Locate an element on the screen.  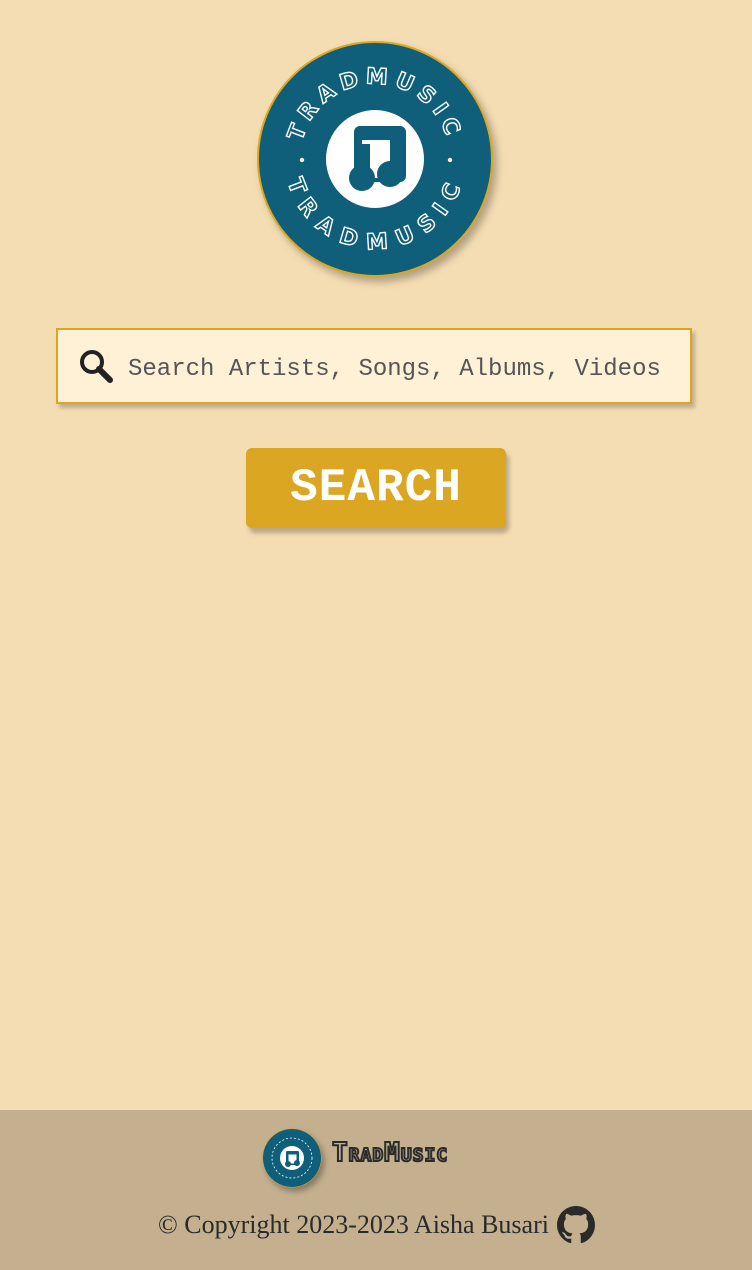
footer-brand: TradMusic is located at coordinates (390, 1153).